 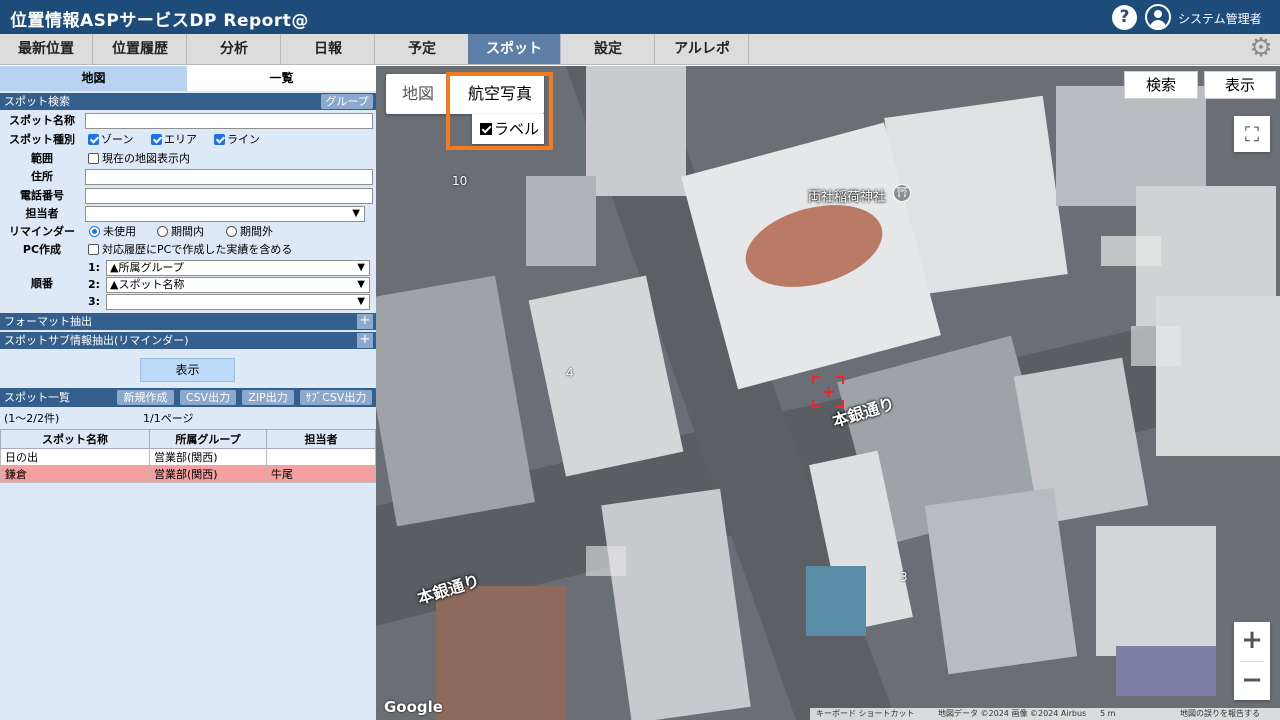 I want to click on tab-alreport: アルレポ, so click(x=702, y=49).